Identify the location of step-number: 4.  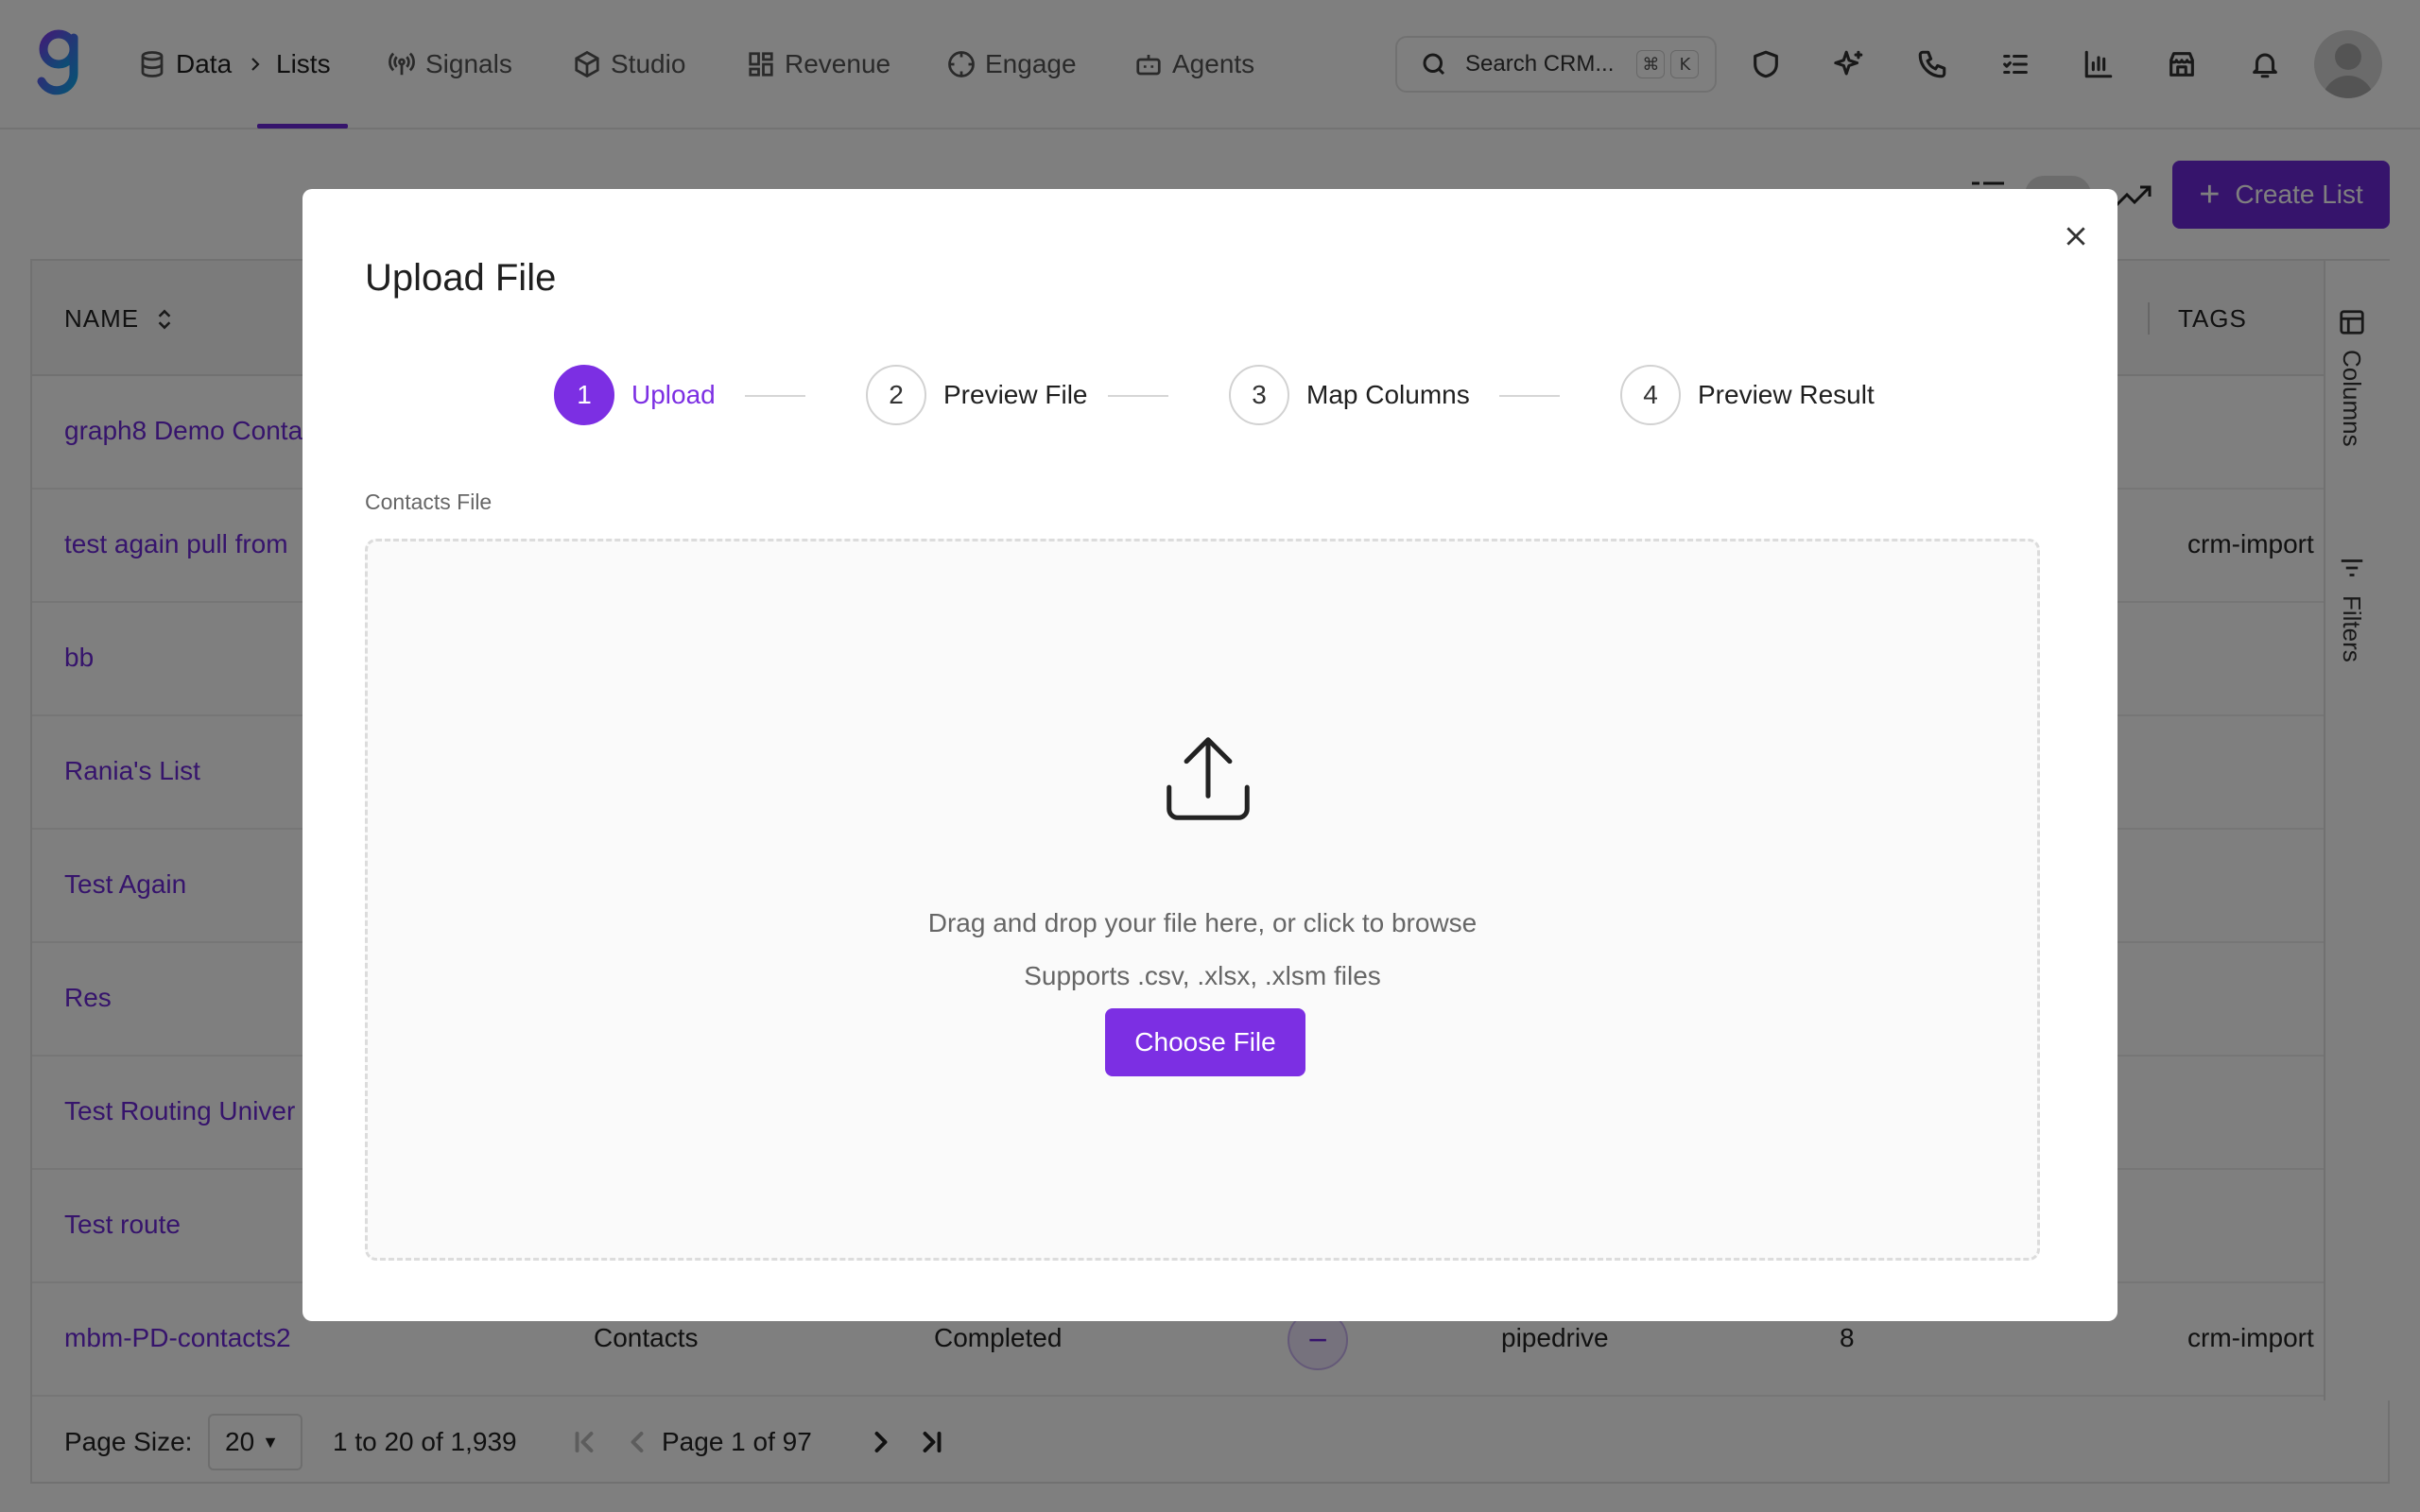
(1651, 395).